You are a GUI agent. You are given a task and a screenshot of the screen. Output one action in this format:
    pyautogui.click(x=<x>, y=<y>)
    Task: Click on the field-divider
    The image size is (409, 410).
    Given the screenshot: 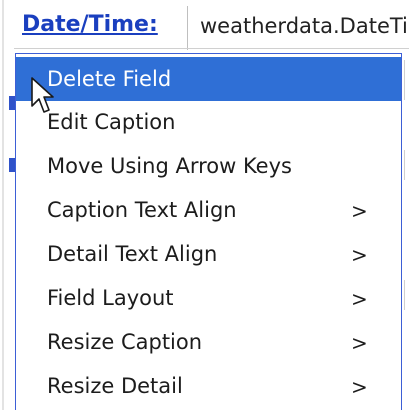 What is the action you would take?
    pyautogui.click(x=187, y=28)
    